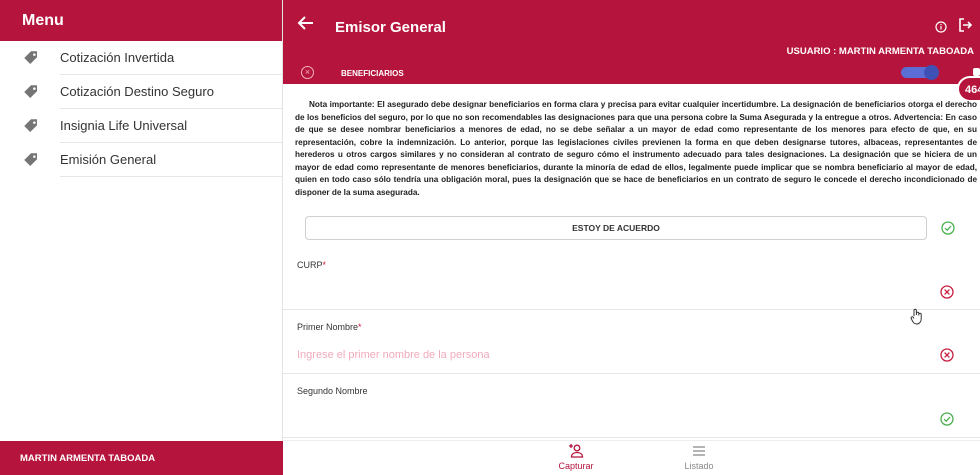 The height and width of the screenshot is (475, 980). Describe the element at coordinates (976, 72) in the screenshot. I see `panel-tab-edge` at that location.